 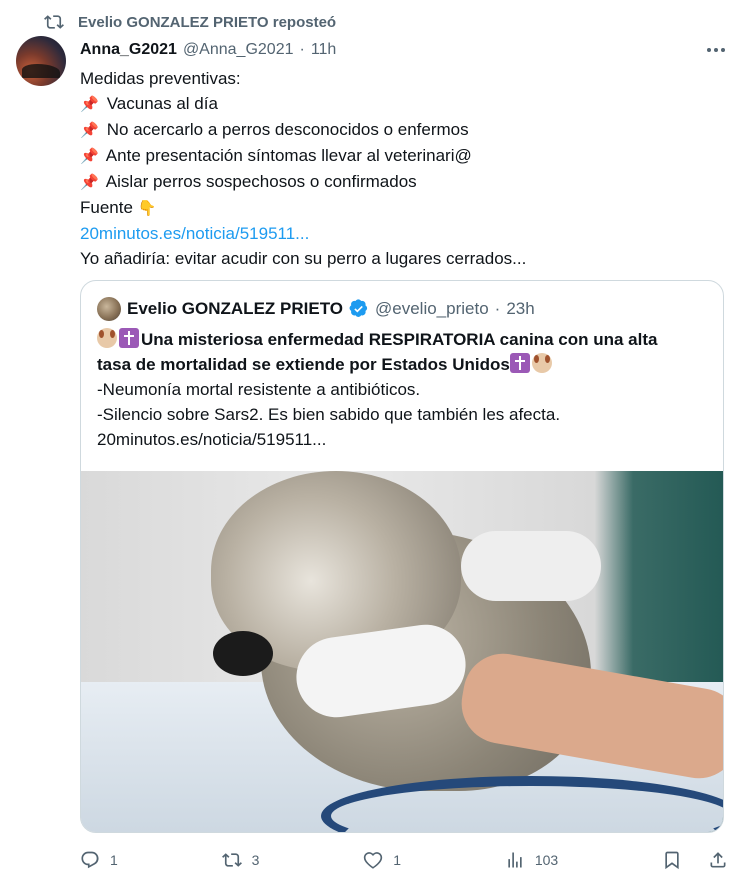 What do you see at coordinates (162, 103) in the screenshot?
I see `tweet-line-text: Vacunas al día` at bounding box center [162, 103].